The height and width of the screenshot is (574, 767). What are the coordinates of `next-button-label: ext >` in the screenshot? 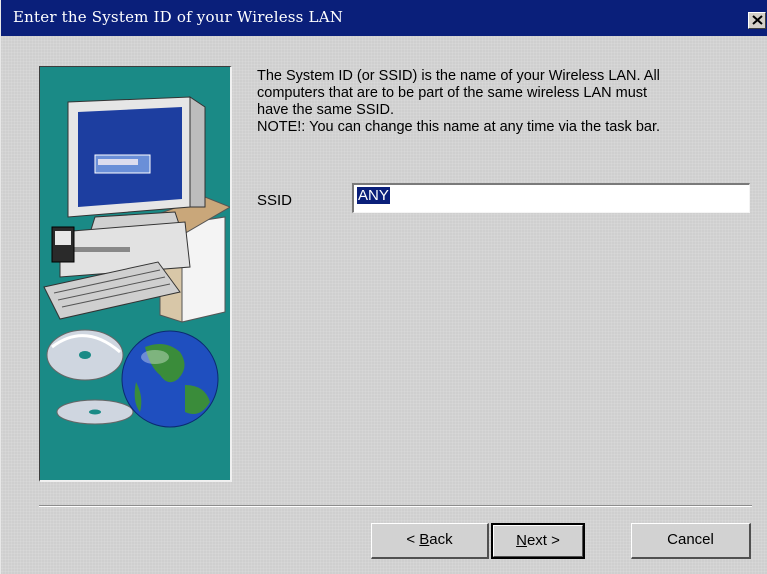 It's located at (543, 540).